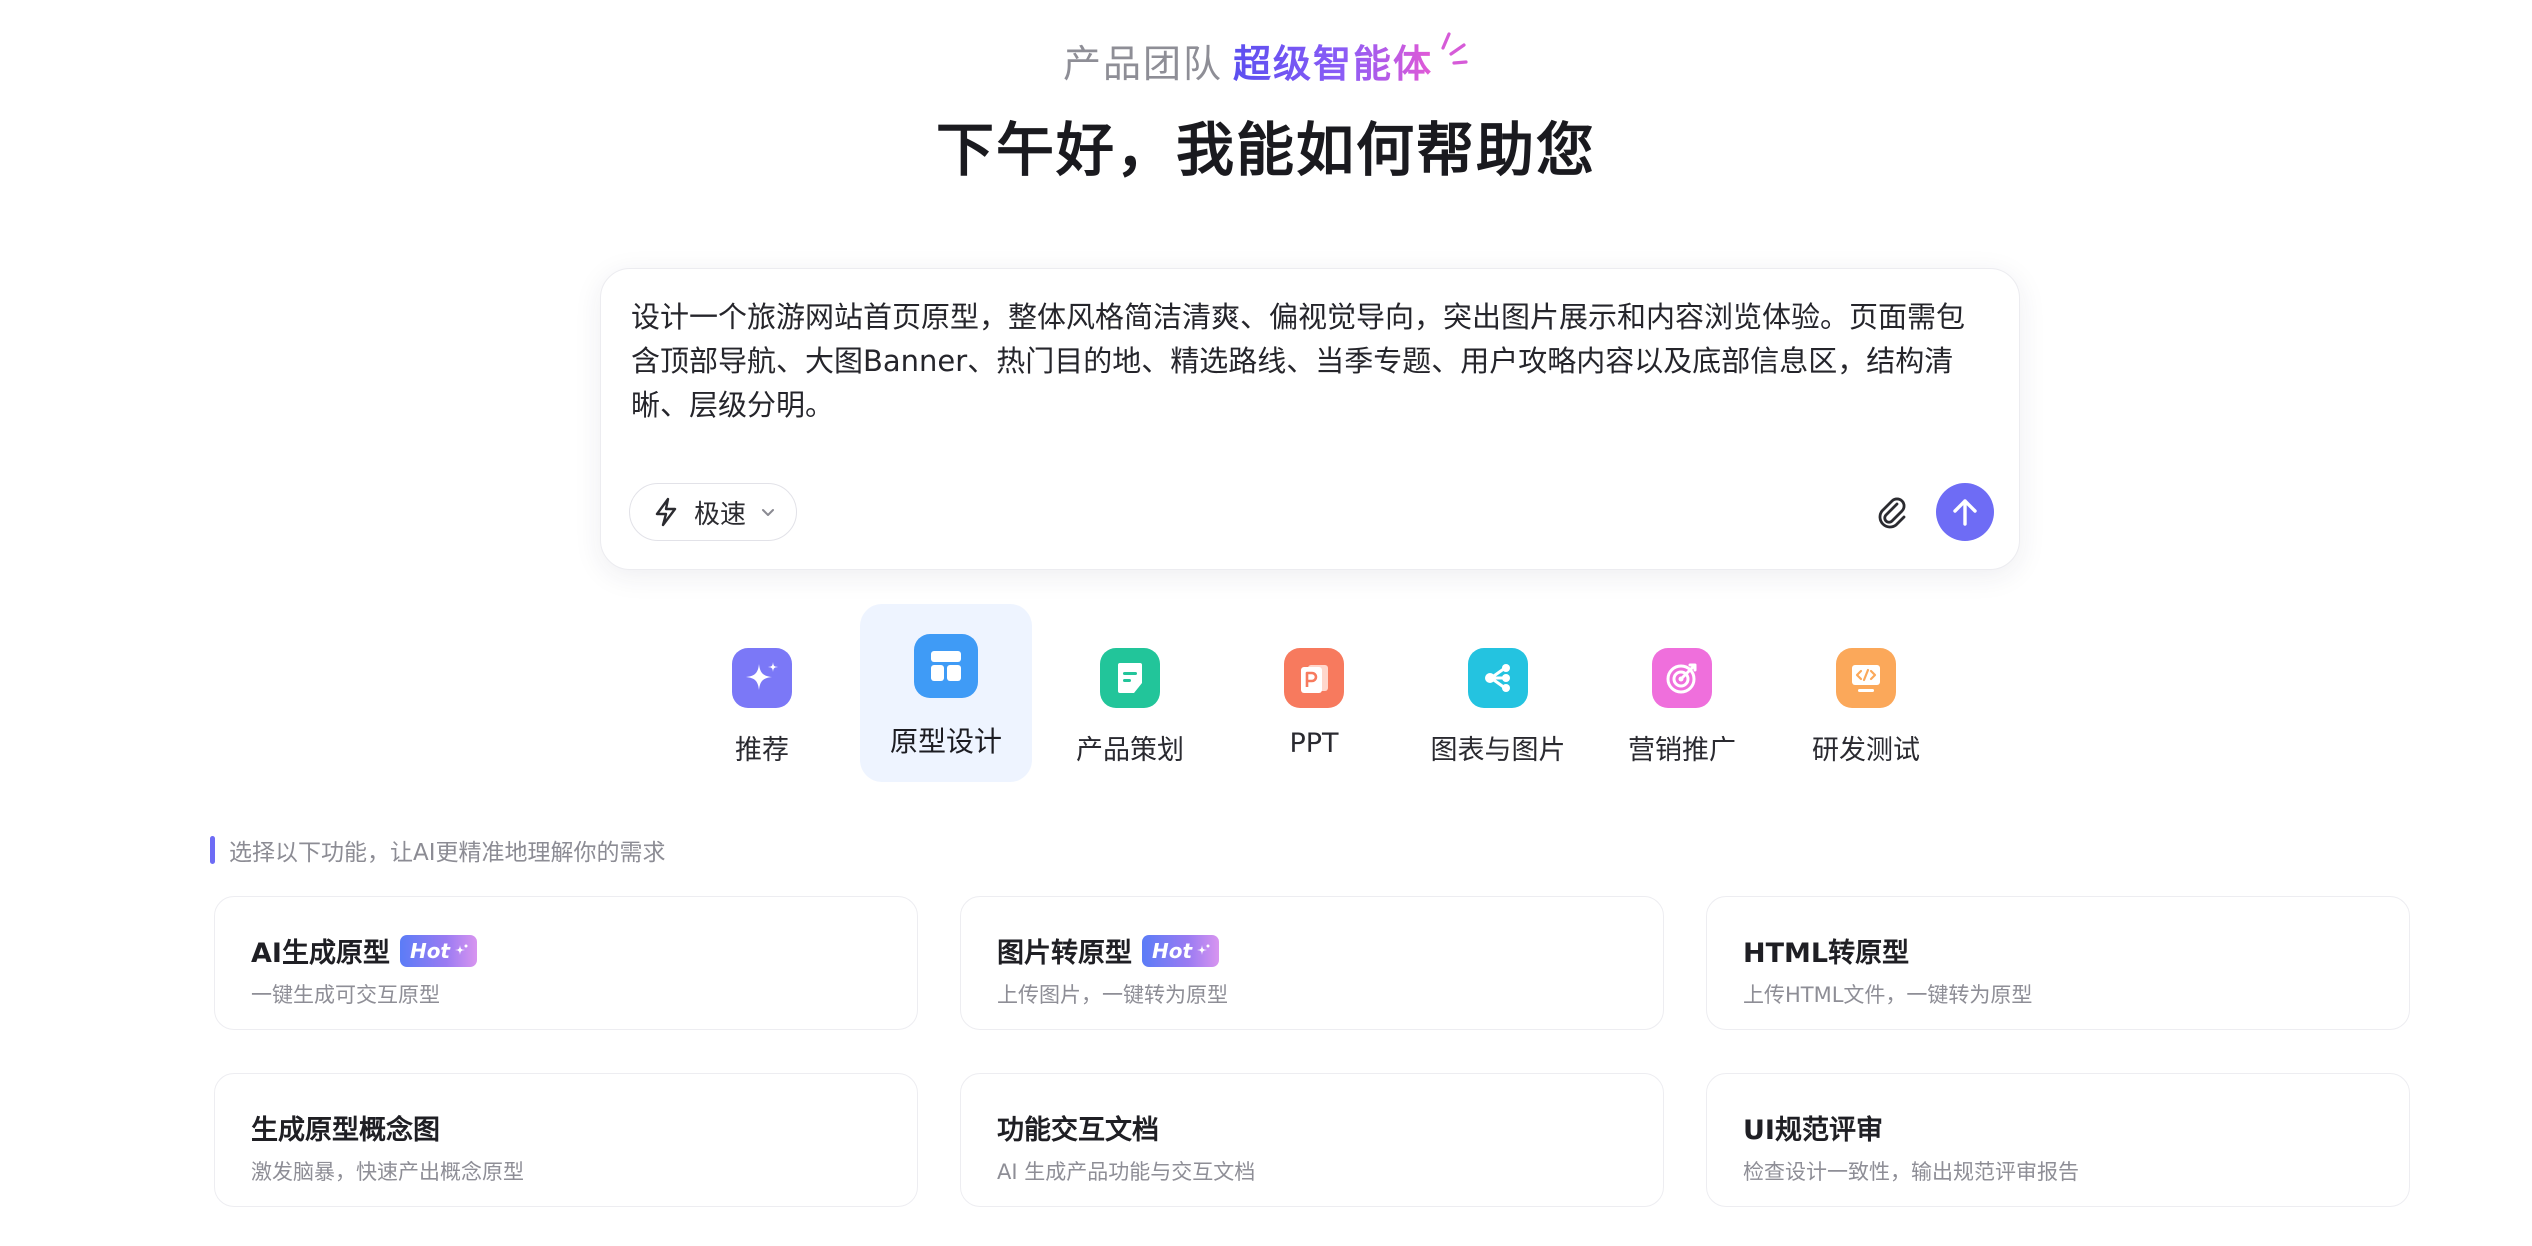 Image resolution: width=2532 pixels, height=1246 pixels. I want to click on feature-title-text: UI规范评审, so click(1813, 1130).